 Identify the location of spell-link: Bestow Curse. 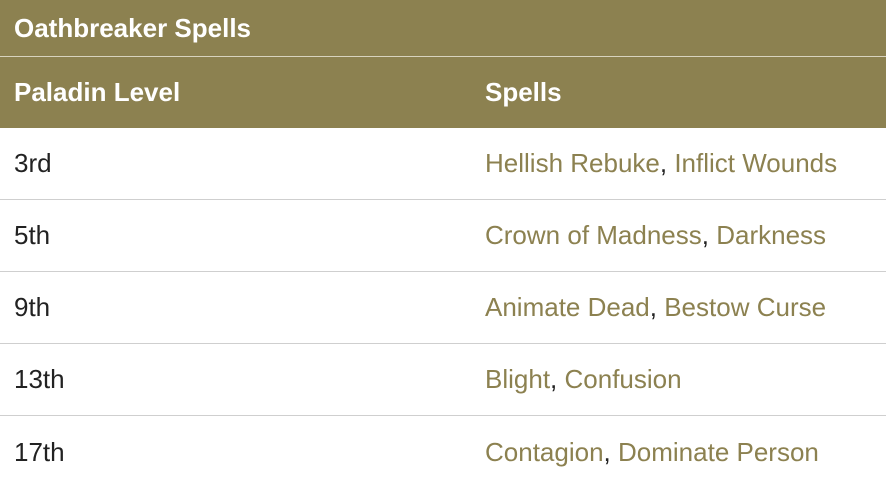
(745, 307).